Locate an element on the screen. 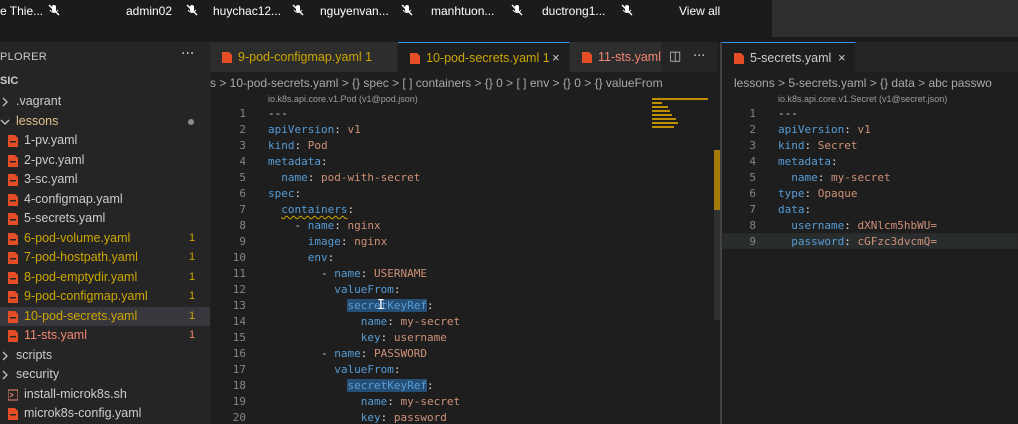 This screenshot has width=1018, height=424. code-text: --- is located at coordinates (788, 113).